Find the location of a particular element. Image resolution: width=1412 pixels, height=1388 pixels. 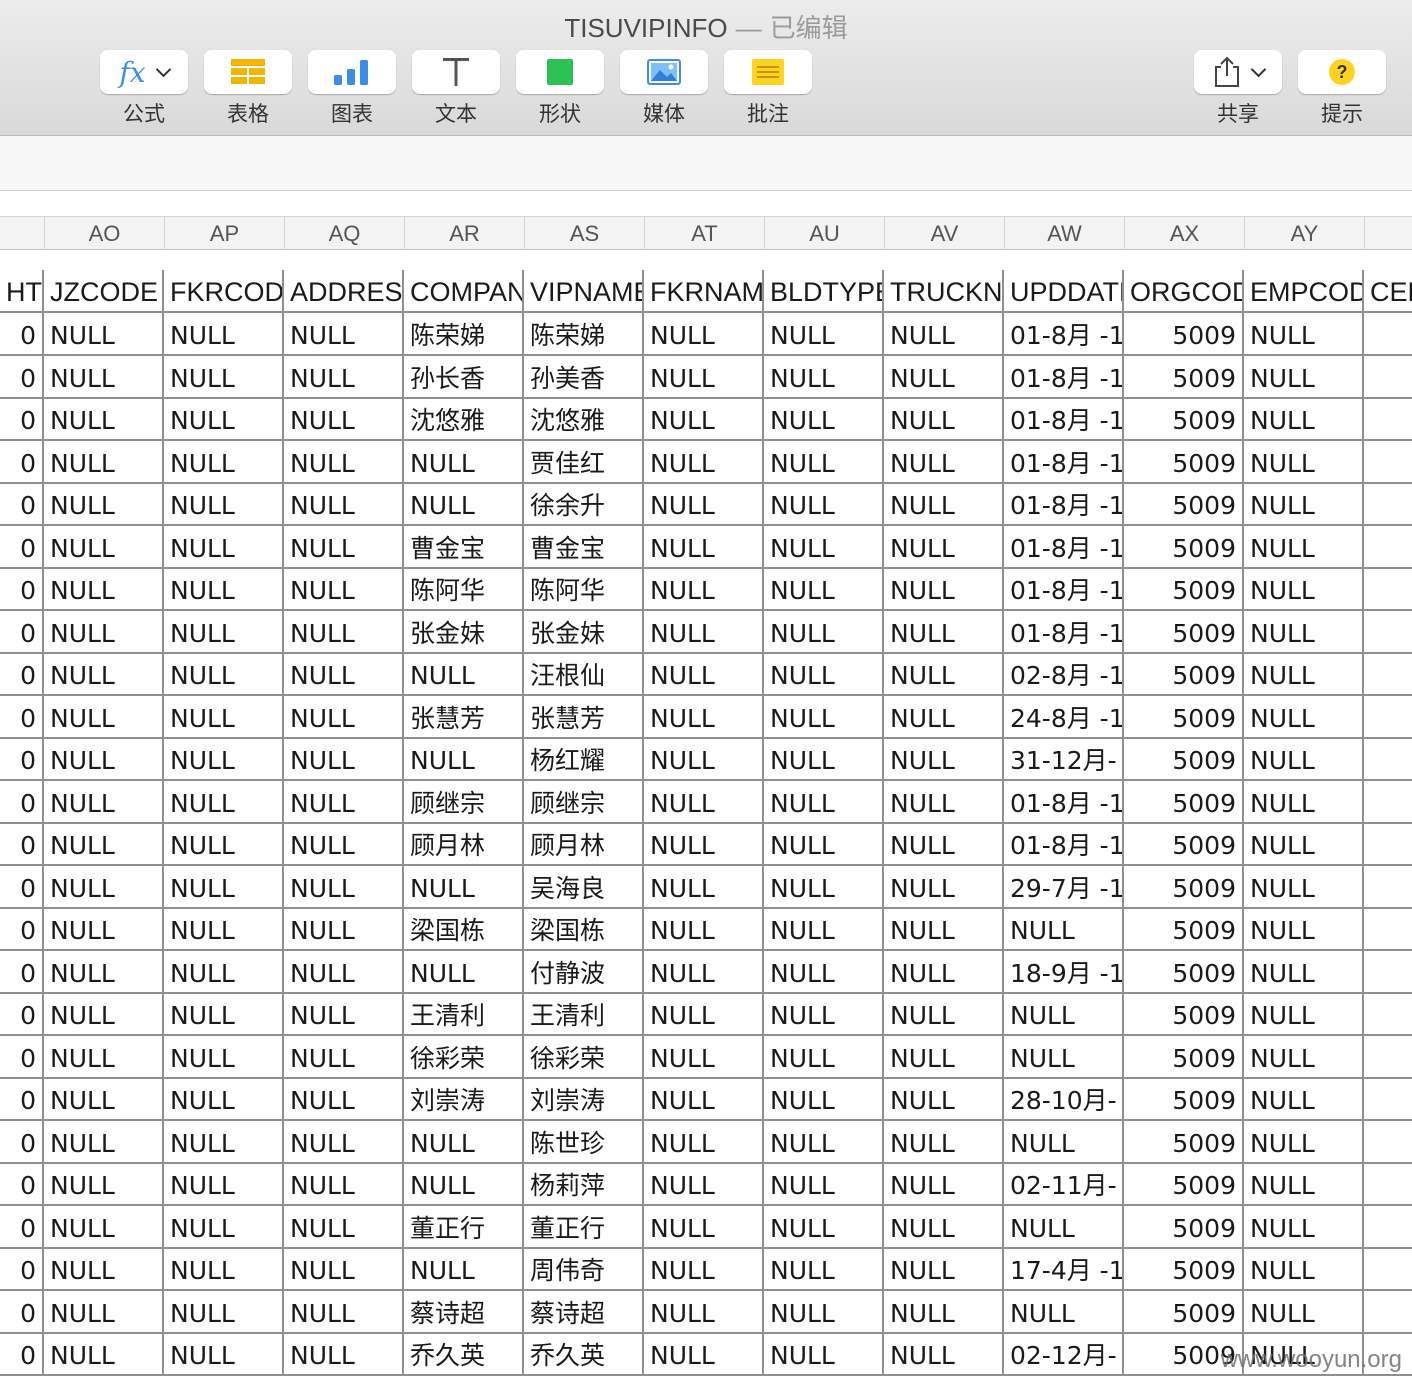

table-cell: 02-12月- is located at coordinates (1064, 1354).